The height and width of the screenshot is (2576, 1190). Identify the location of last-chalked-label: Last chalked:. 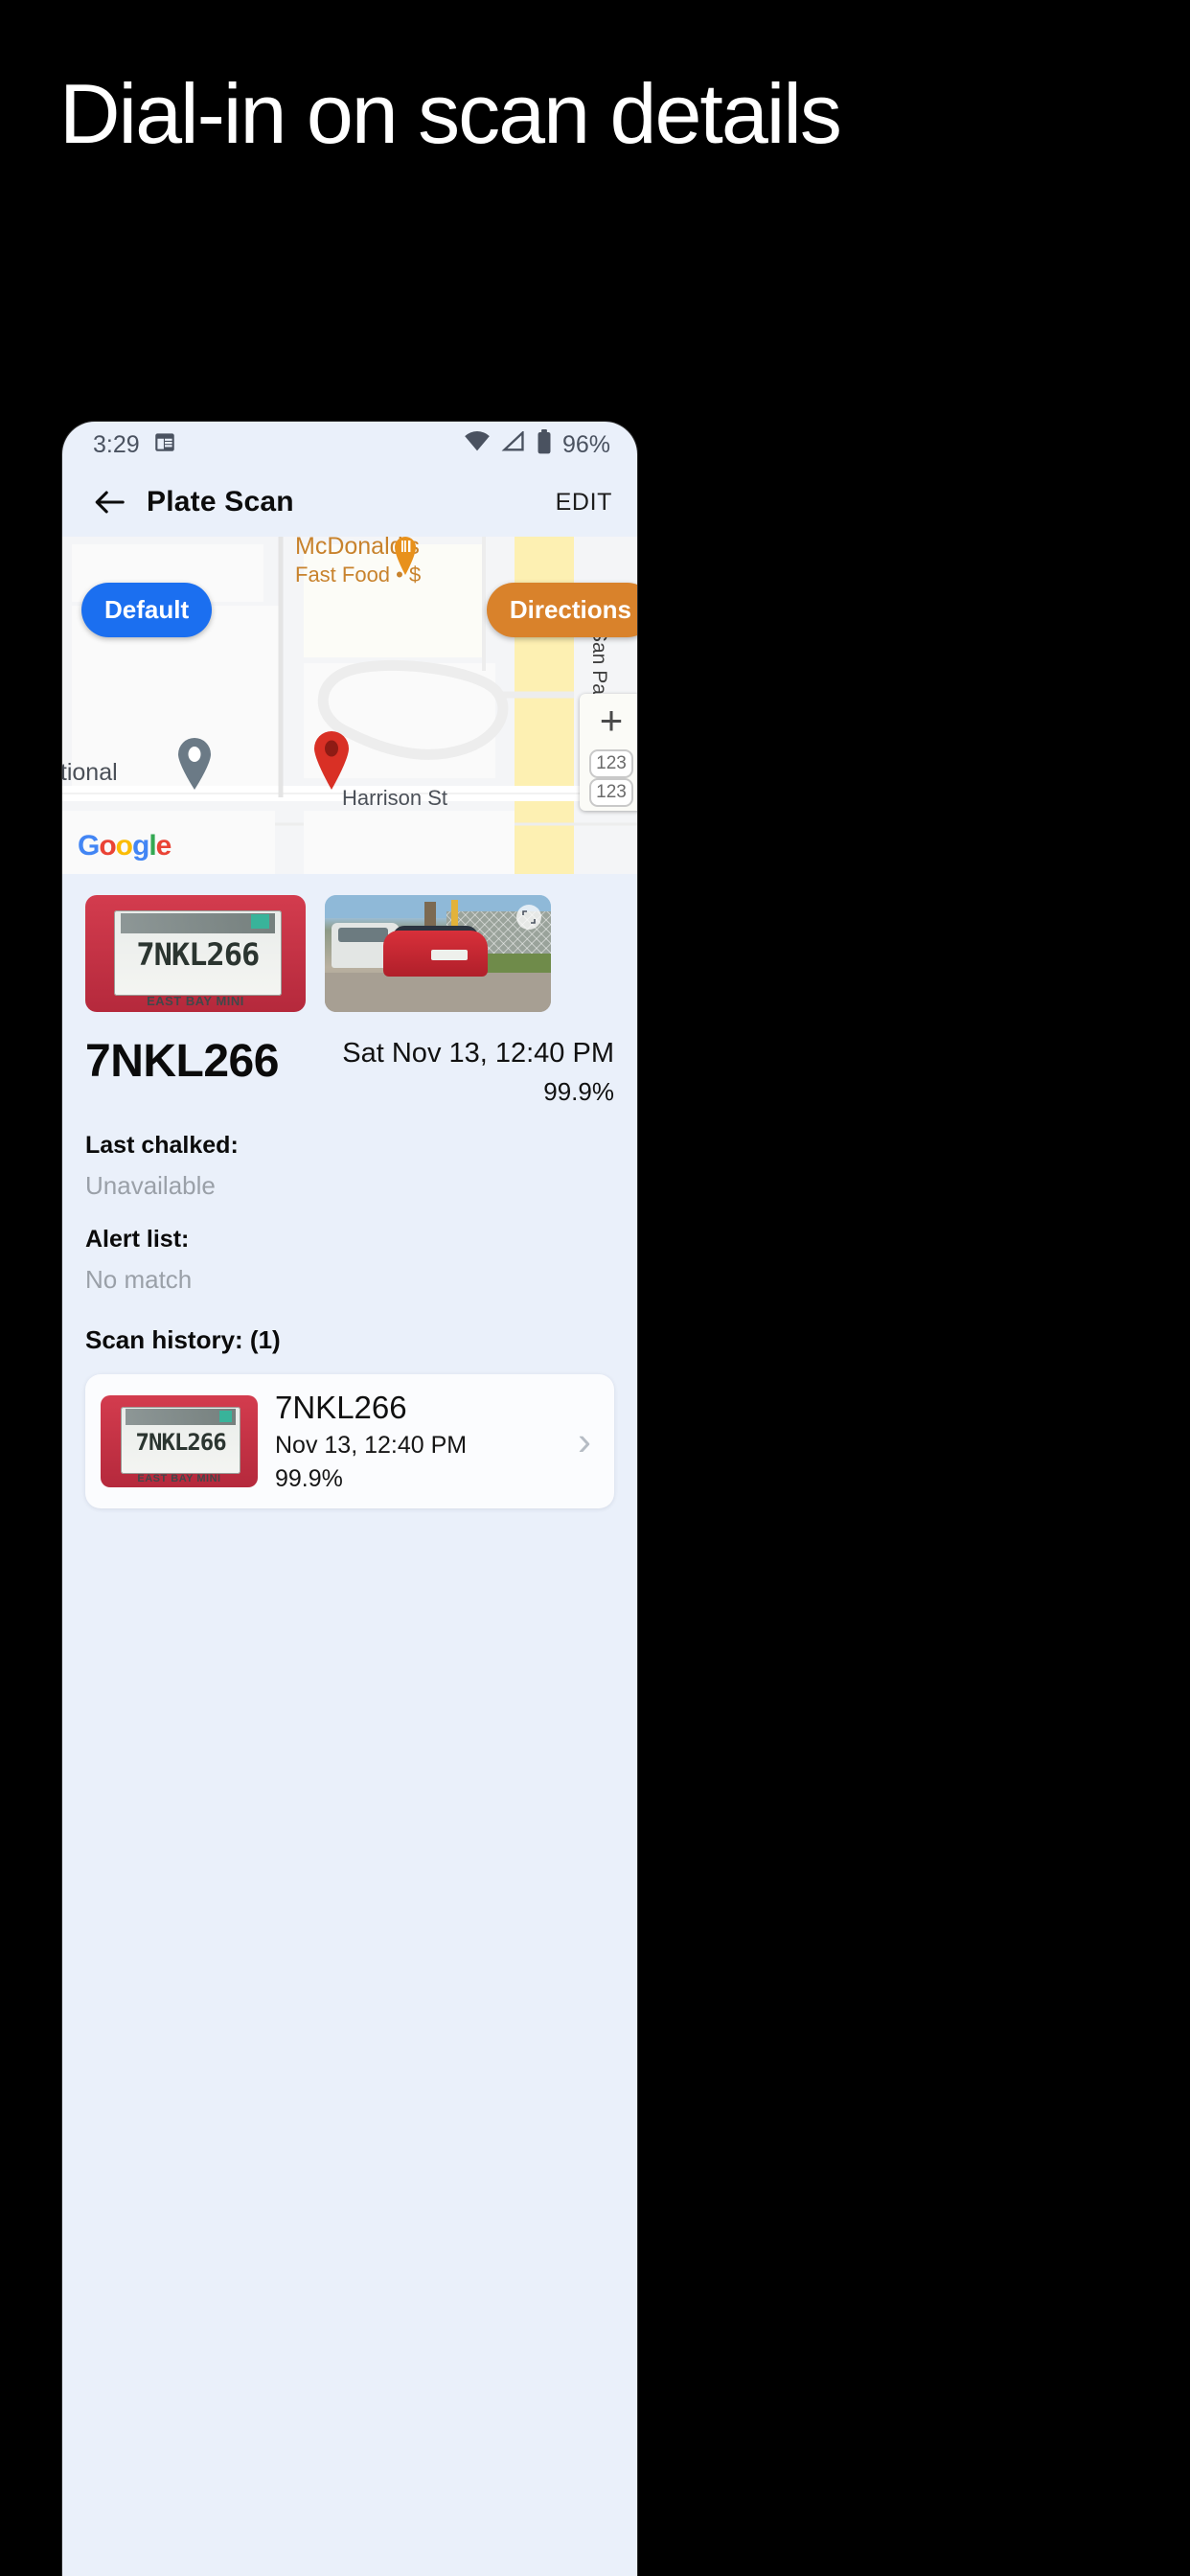
(162, 1145).